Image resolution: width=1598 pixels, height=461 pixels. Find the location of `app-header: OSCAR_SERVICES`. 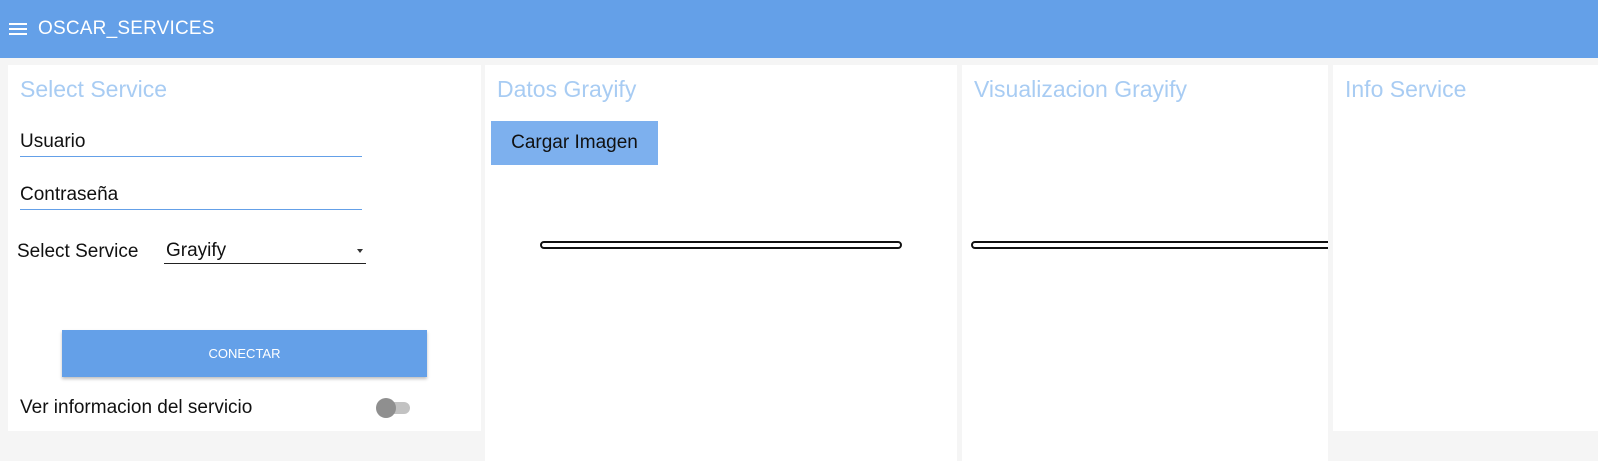

app-header: OSCAR_SERVICES is located at coordinates (799, 29).